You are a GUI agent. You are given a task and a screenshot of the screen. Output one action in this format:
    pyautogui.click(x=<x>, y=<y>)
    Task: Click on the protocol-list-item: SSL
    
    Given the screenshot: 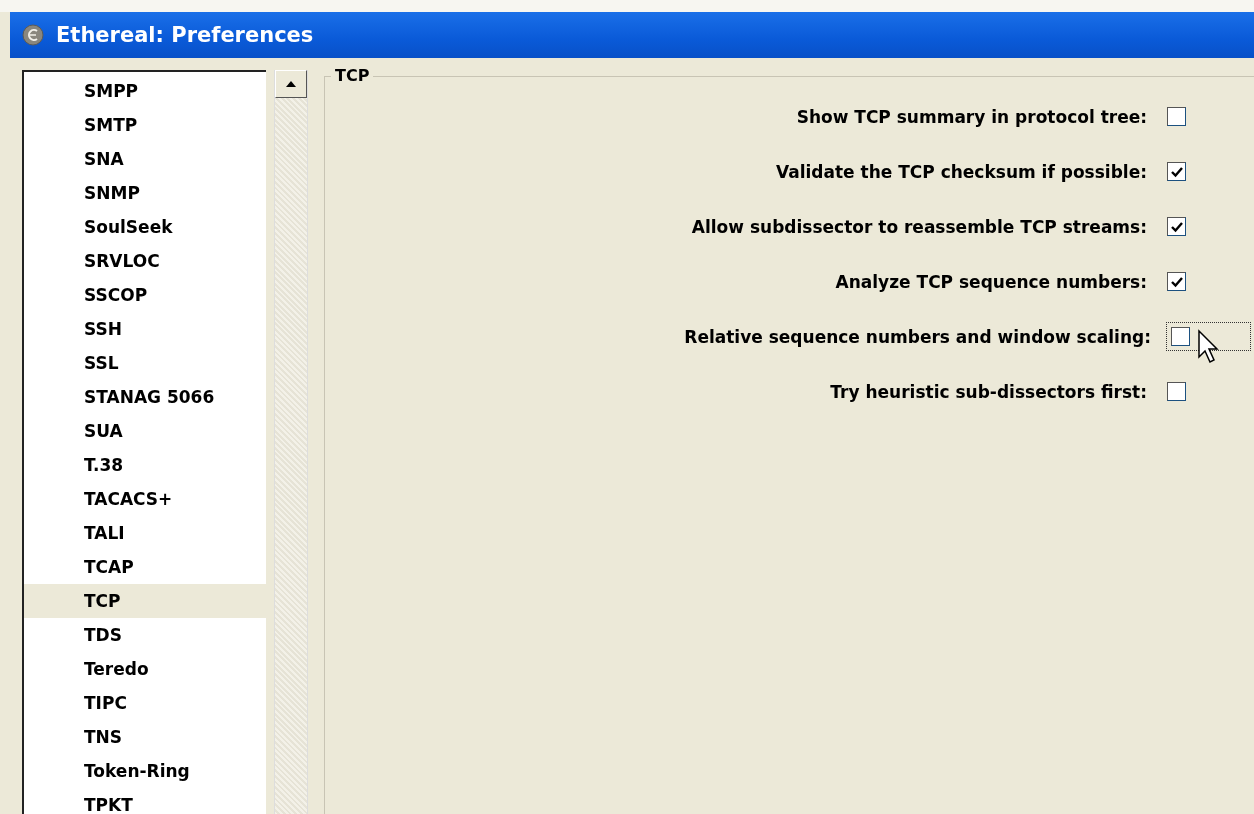 What is the action you would take?
    pyautogui.click(x=145, y=363)
    